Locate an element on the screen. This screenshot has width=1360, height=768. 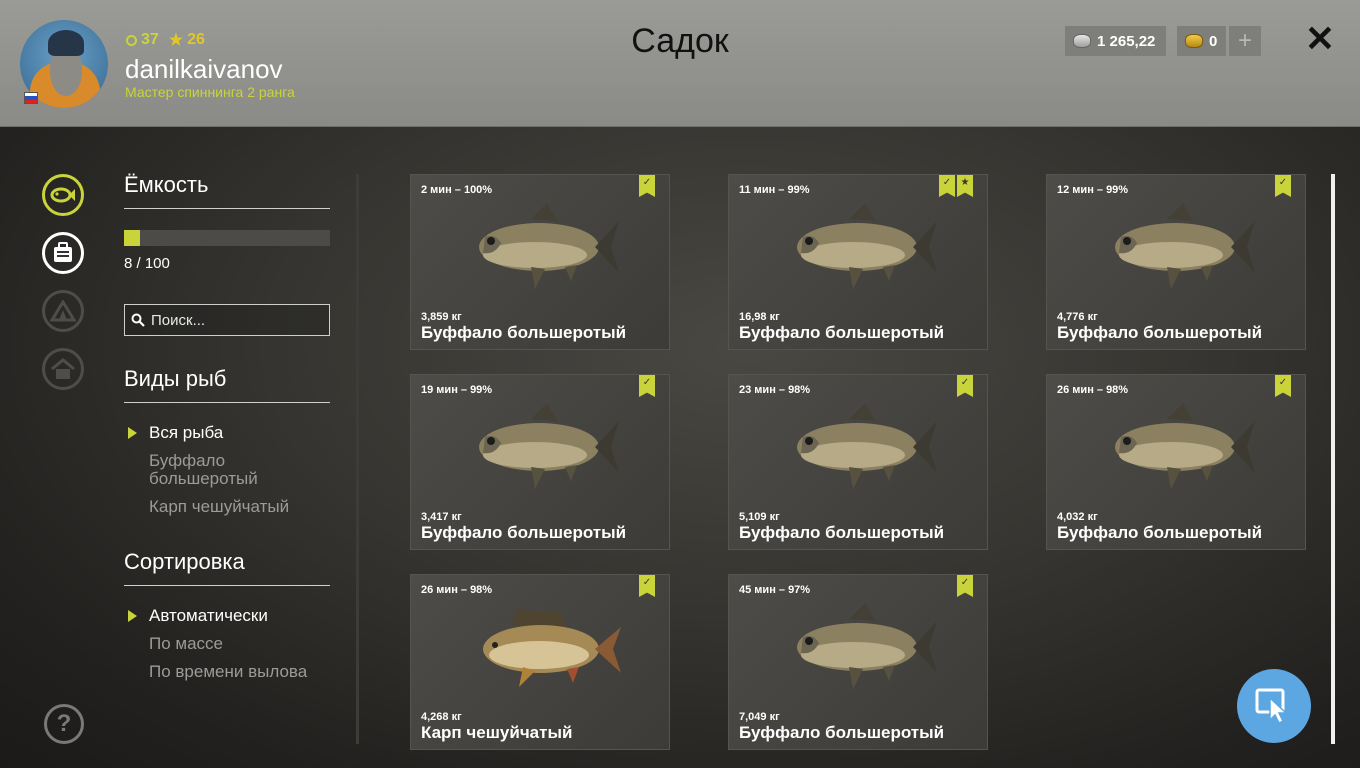
fish-card: 19 мин – 99% 3,417 кг Буффало большеротый ✓ is located at coordinates (540, 462).